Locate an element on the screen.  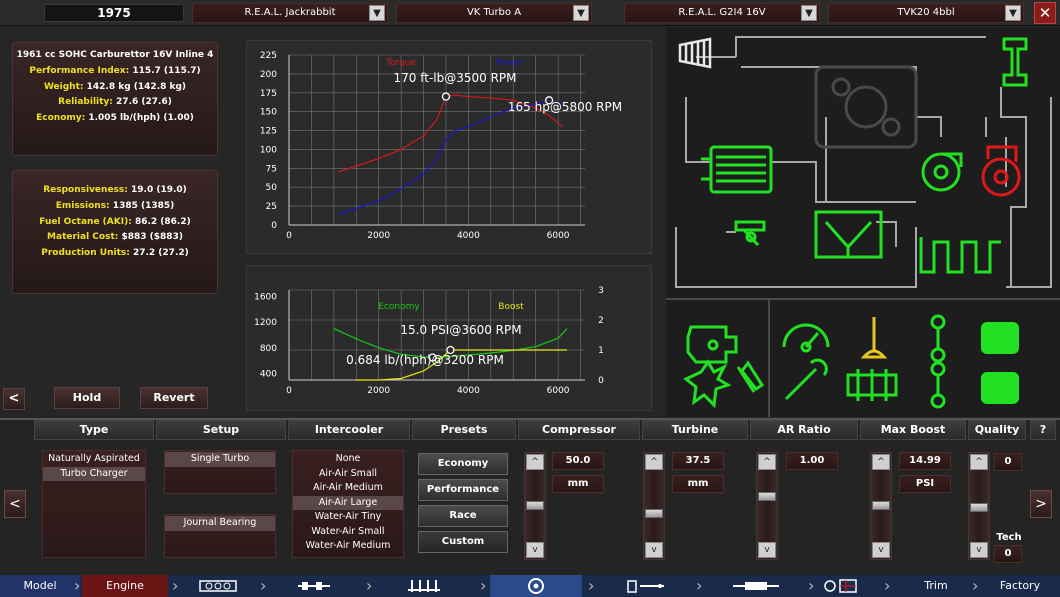
list-item: Single Turbo is located at coordinates (220, 459).